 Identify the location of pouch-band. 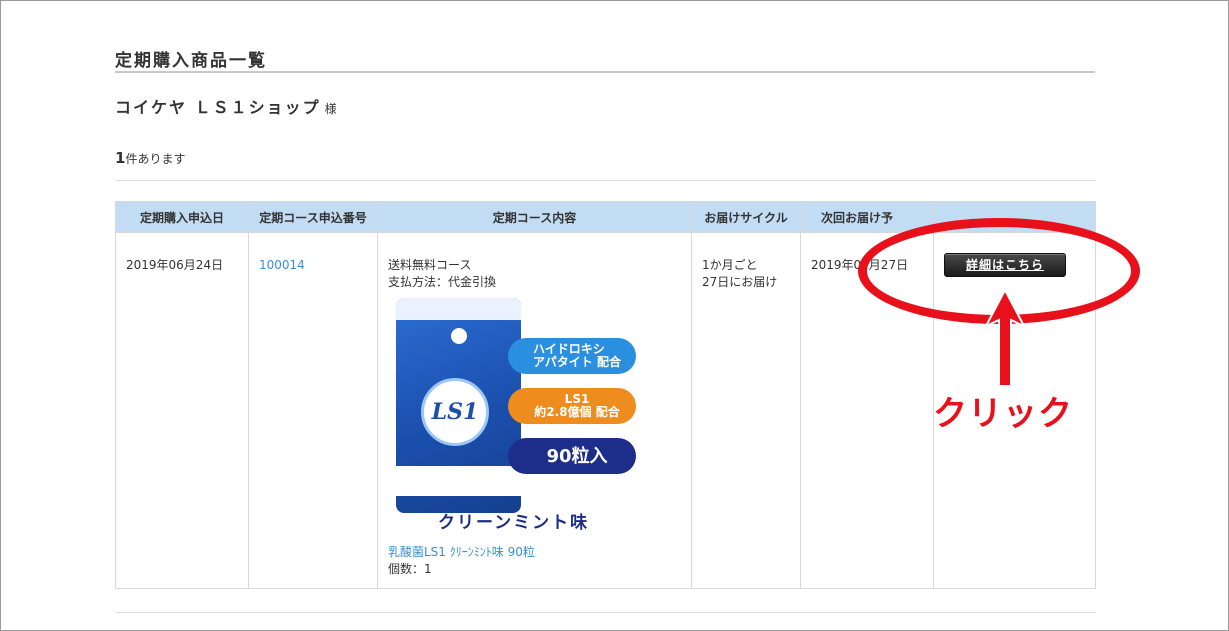
(458, 481).